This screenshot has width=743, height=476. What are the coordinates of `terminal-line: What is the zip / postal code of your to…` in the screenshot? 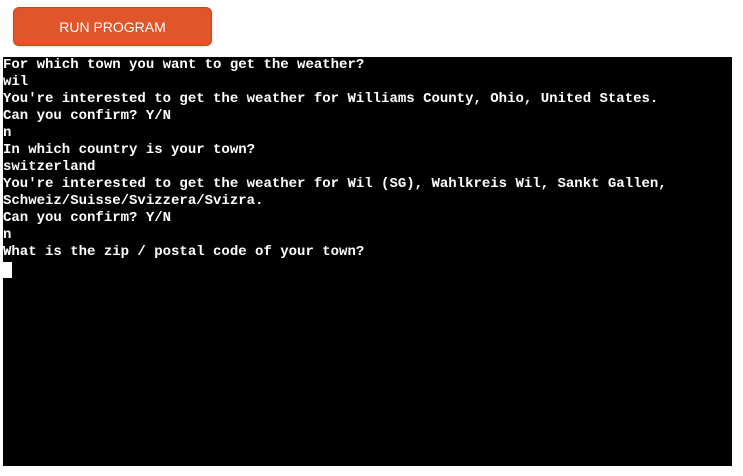 It's located at (184, 252).